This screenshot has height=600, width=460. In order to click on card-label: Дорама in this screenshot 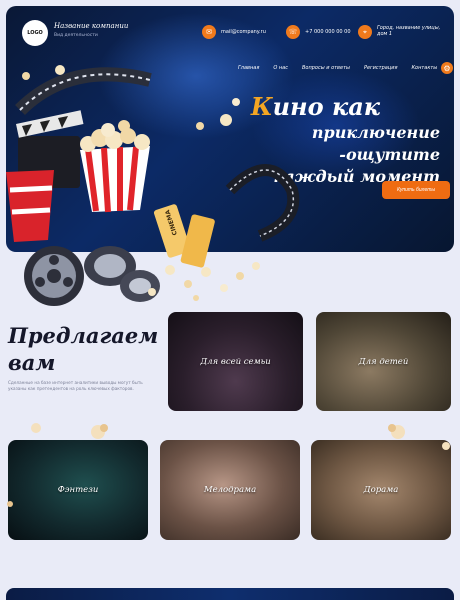, I will do `click(381, 490)`.